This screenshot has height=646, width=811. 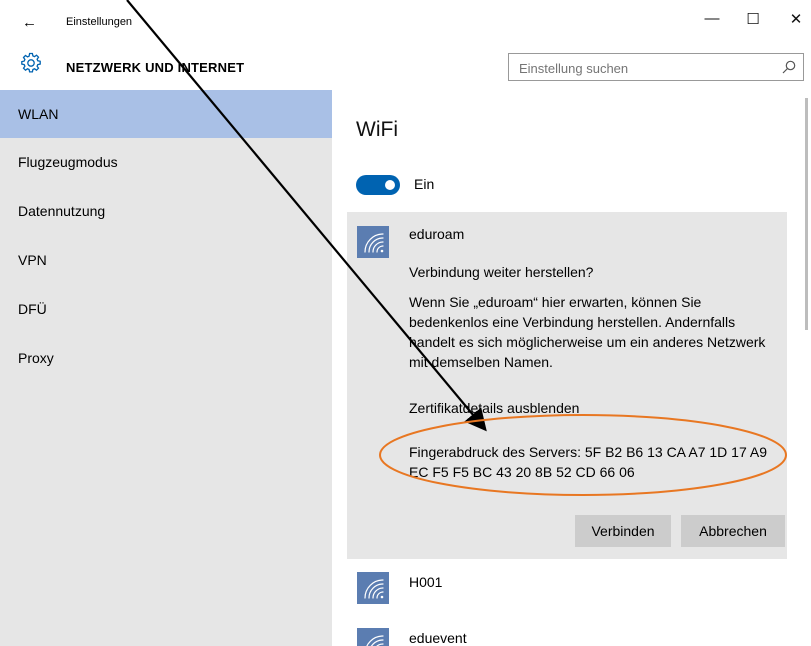 I want to click on search-icon, so click(x=789, y=67).